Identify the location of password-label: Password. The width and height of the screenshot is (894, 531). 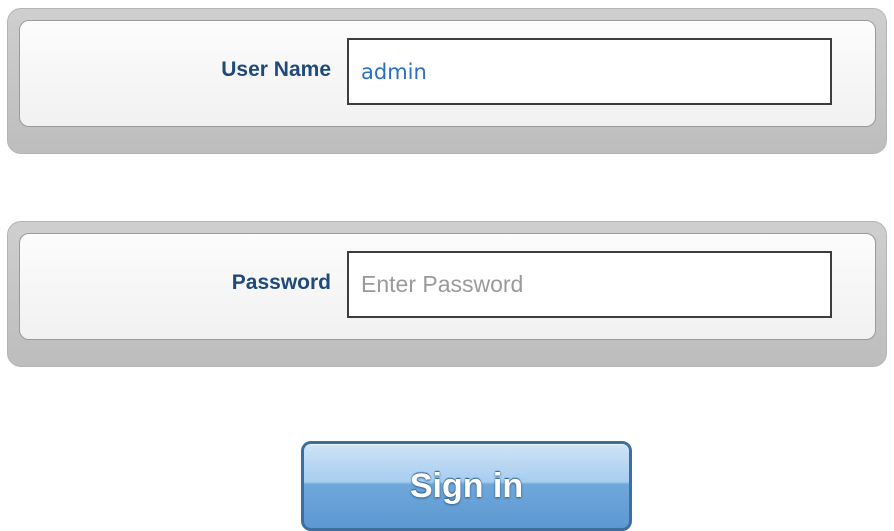
(281, 282).